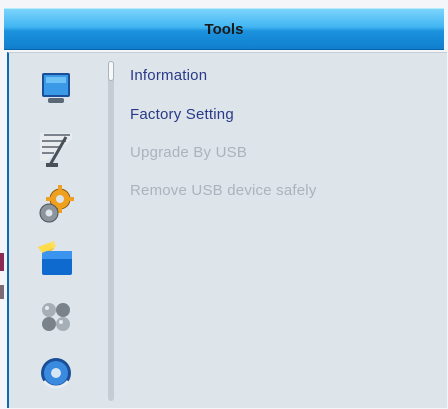 The height and width of the screenshot is (409, 448). What do you see at coordinates (56, 149) in the screenshot?
I see `satellite-dish-icon` at bounding box center [56, 149].